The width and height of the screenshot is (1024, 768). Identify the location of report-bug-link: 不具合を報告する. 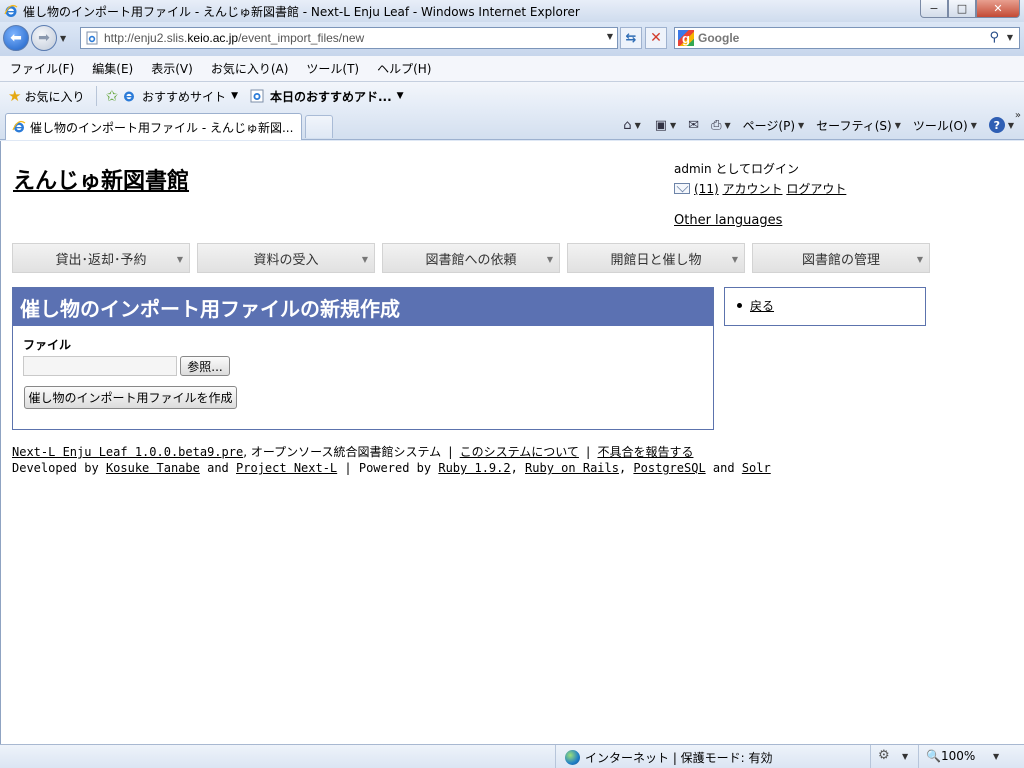
(645, 452).